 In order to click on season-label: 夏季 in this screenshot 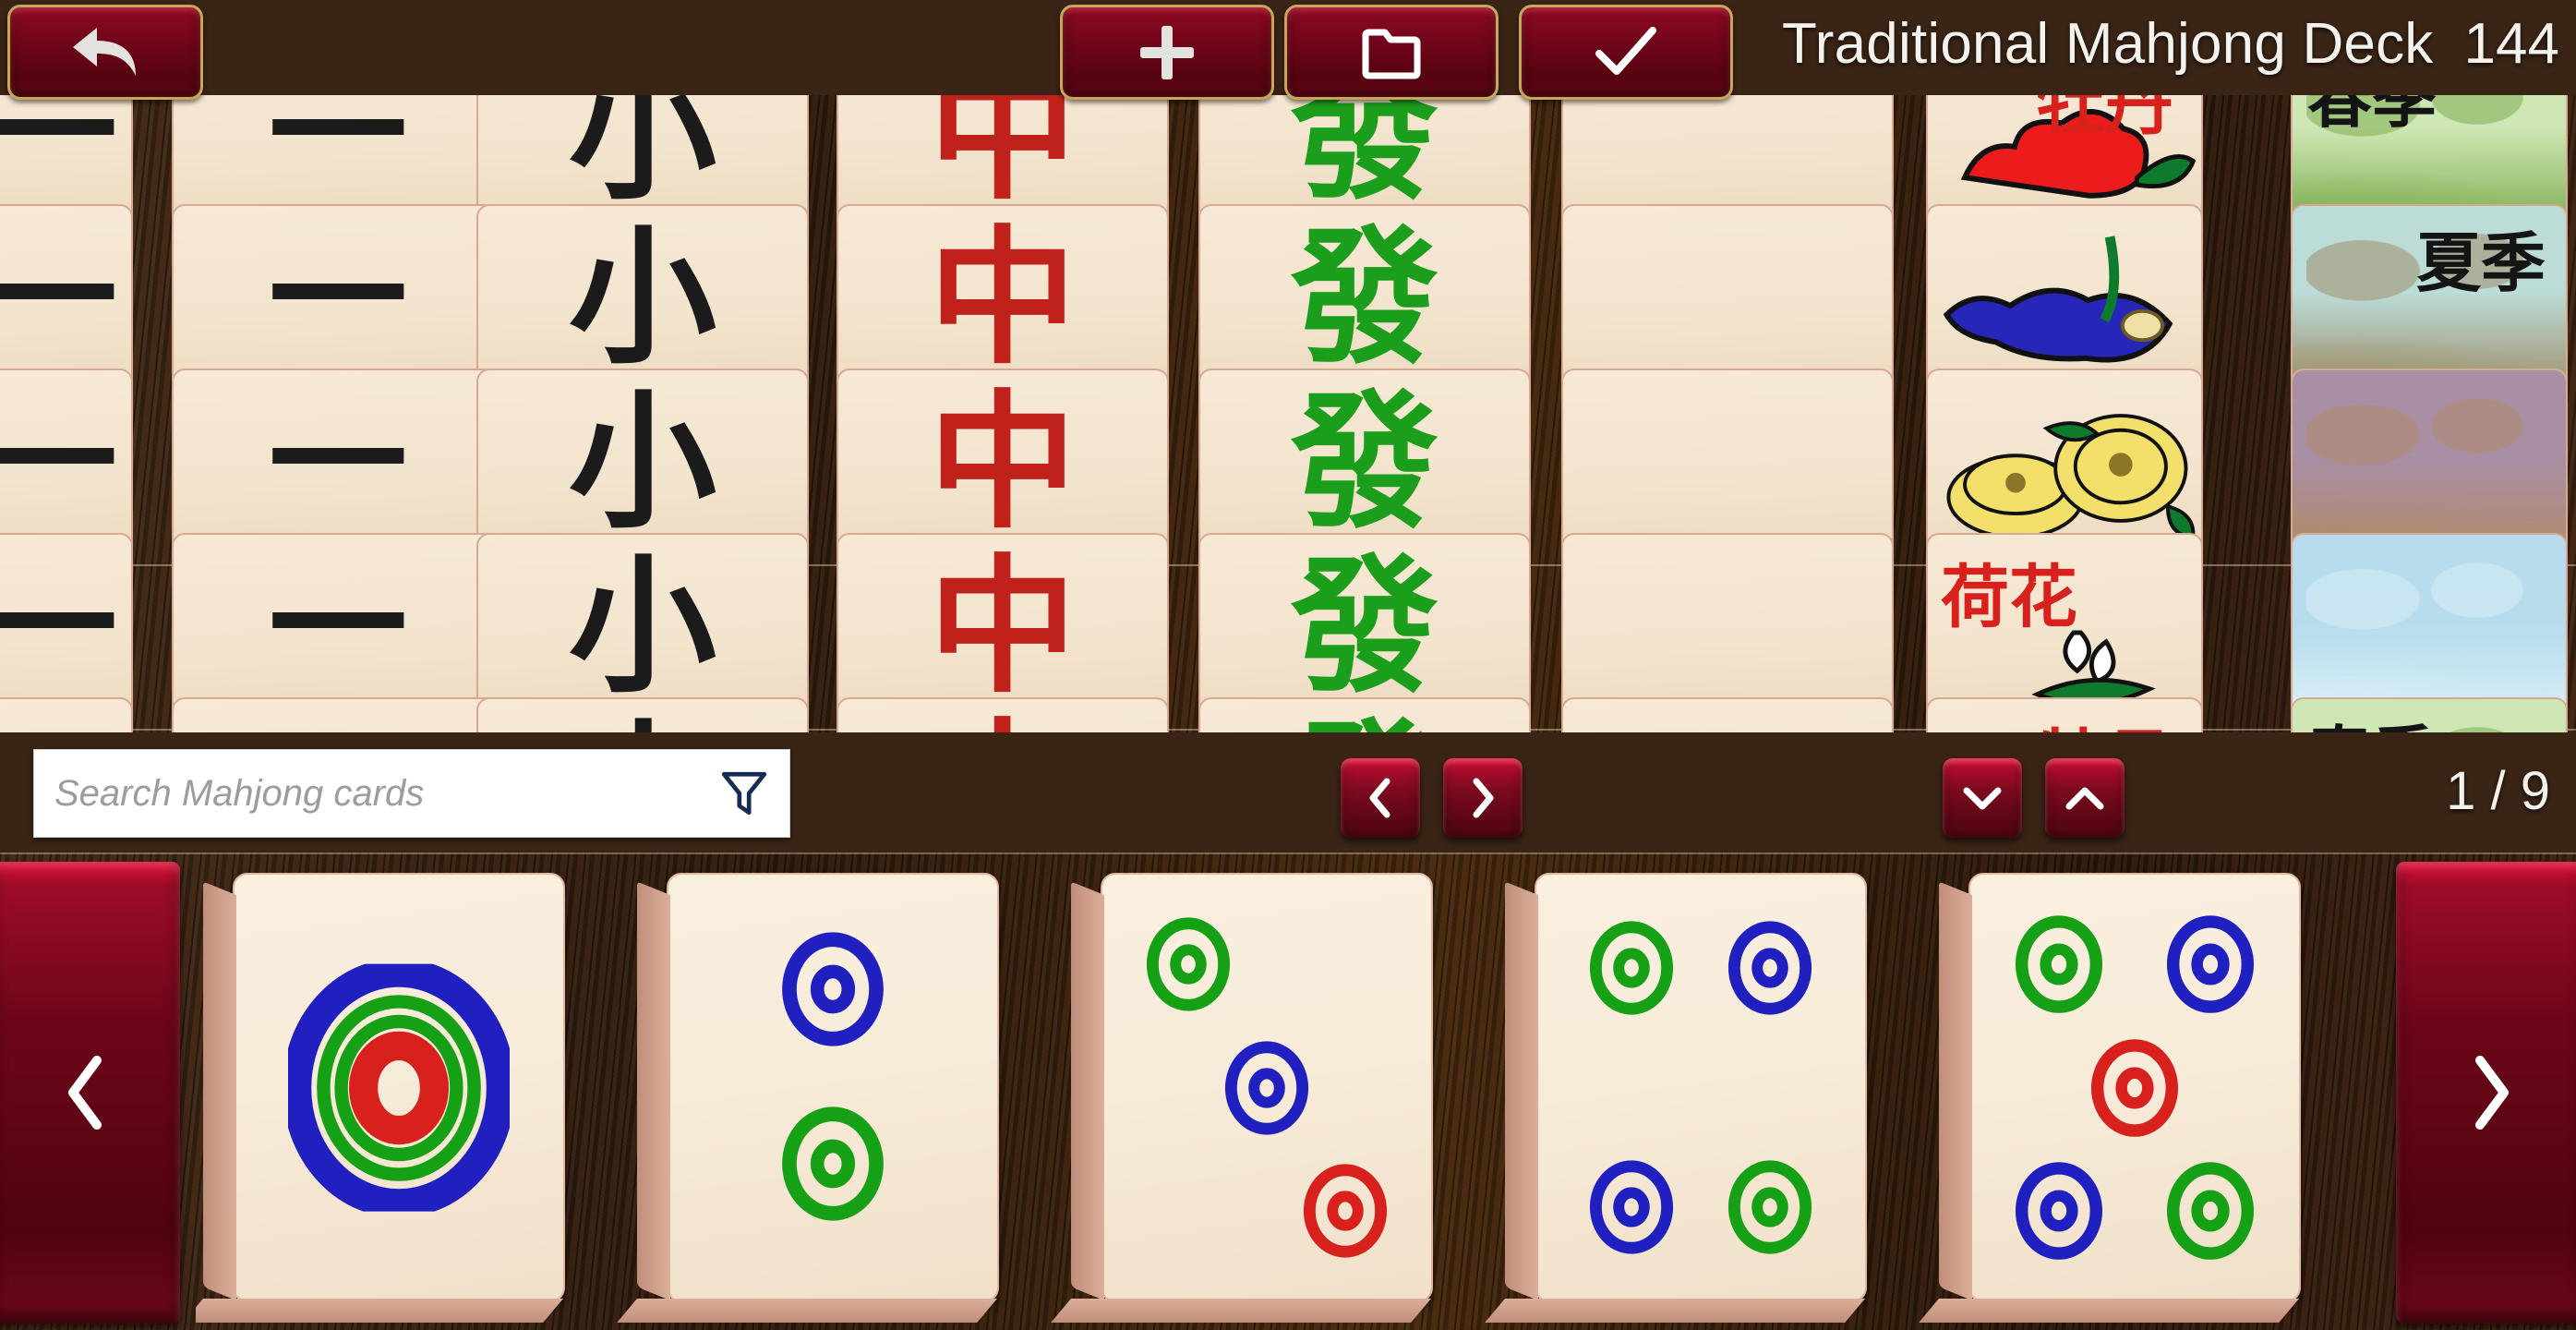, I will do `click(2481, 263)`.